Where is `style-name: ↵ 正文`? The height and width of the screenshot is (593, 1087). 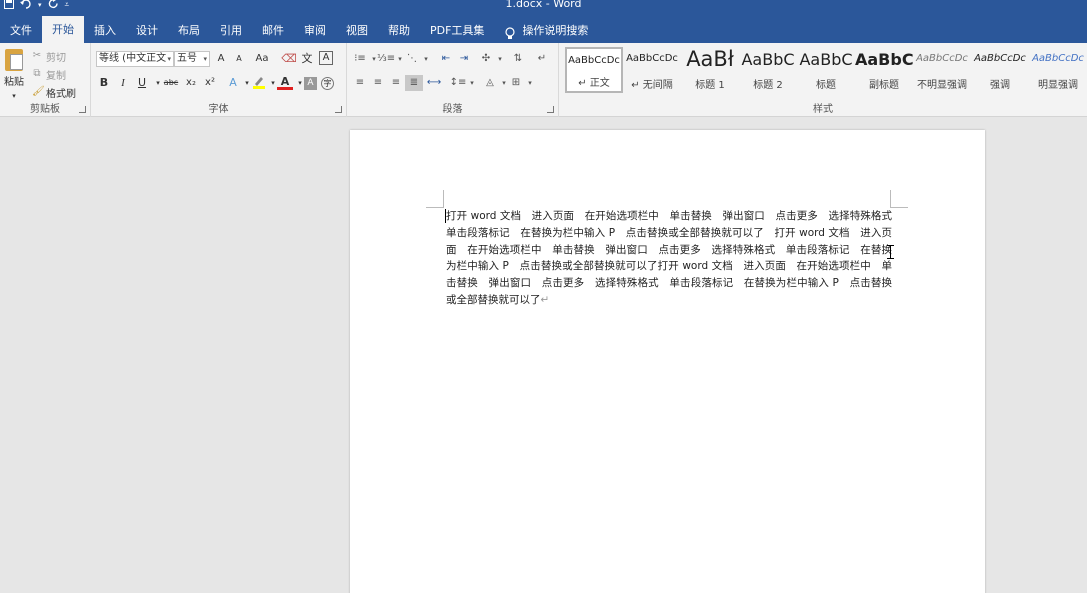 style-name: ↵ 正文 is located at coordinates (594, 83).